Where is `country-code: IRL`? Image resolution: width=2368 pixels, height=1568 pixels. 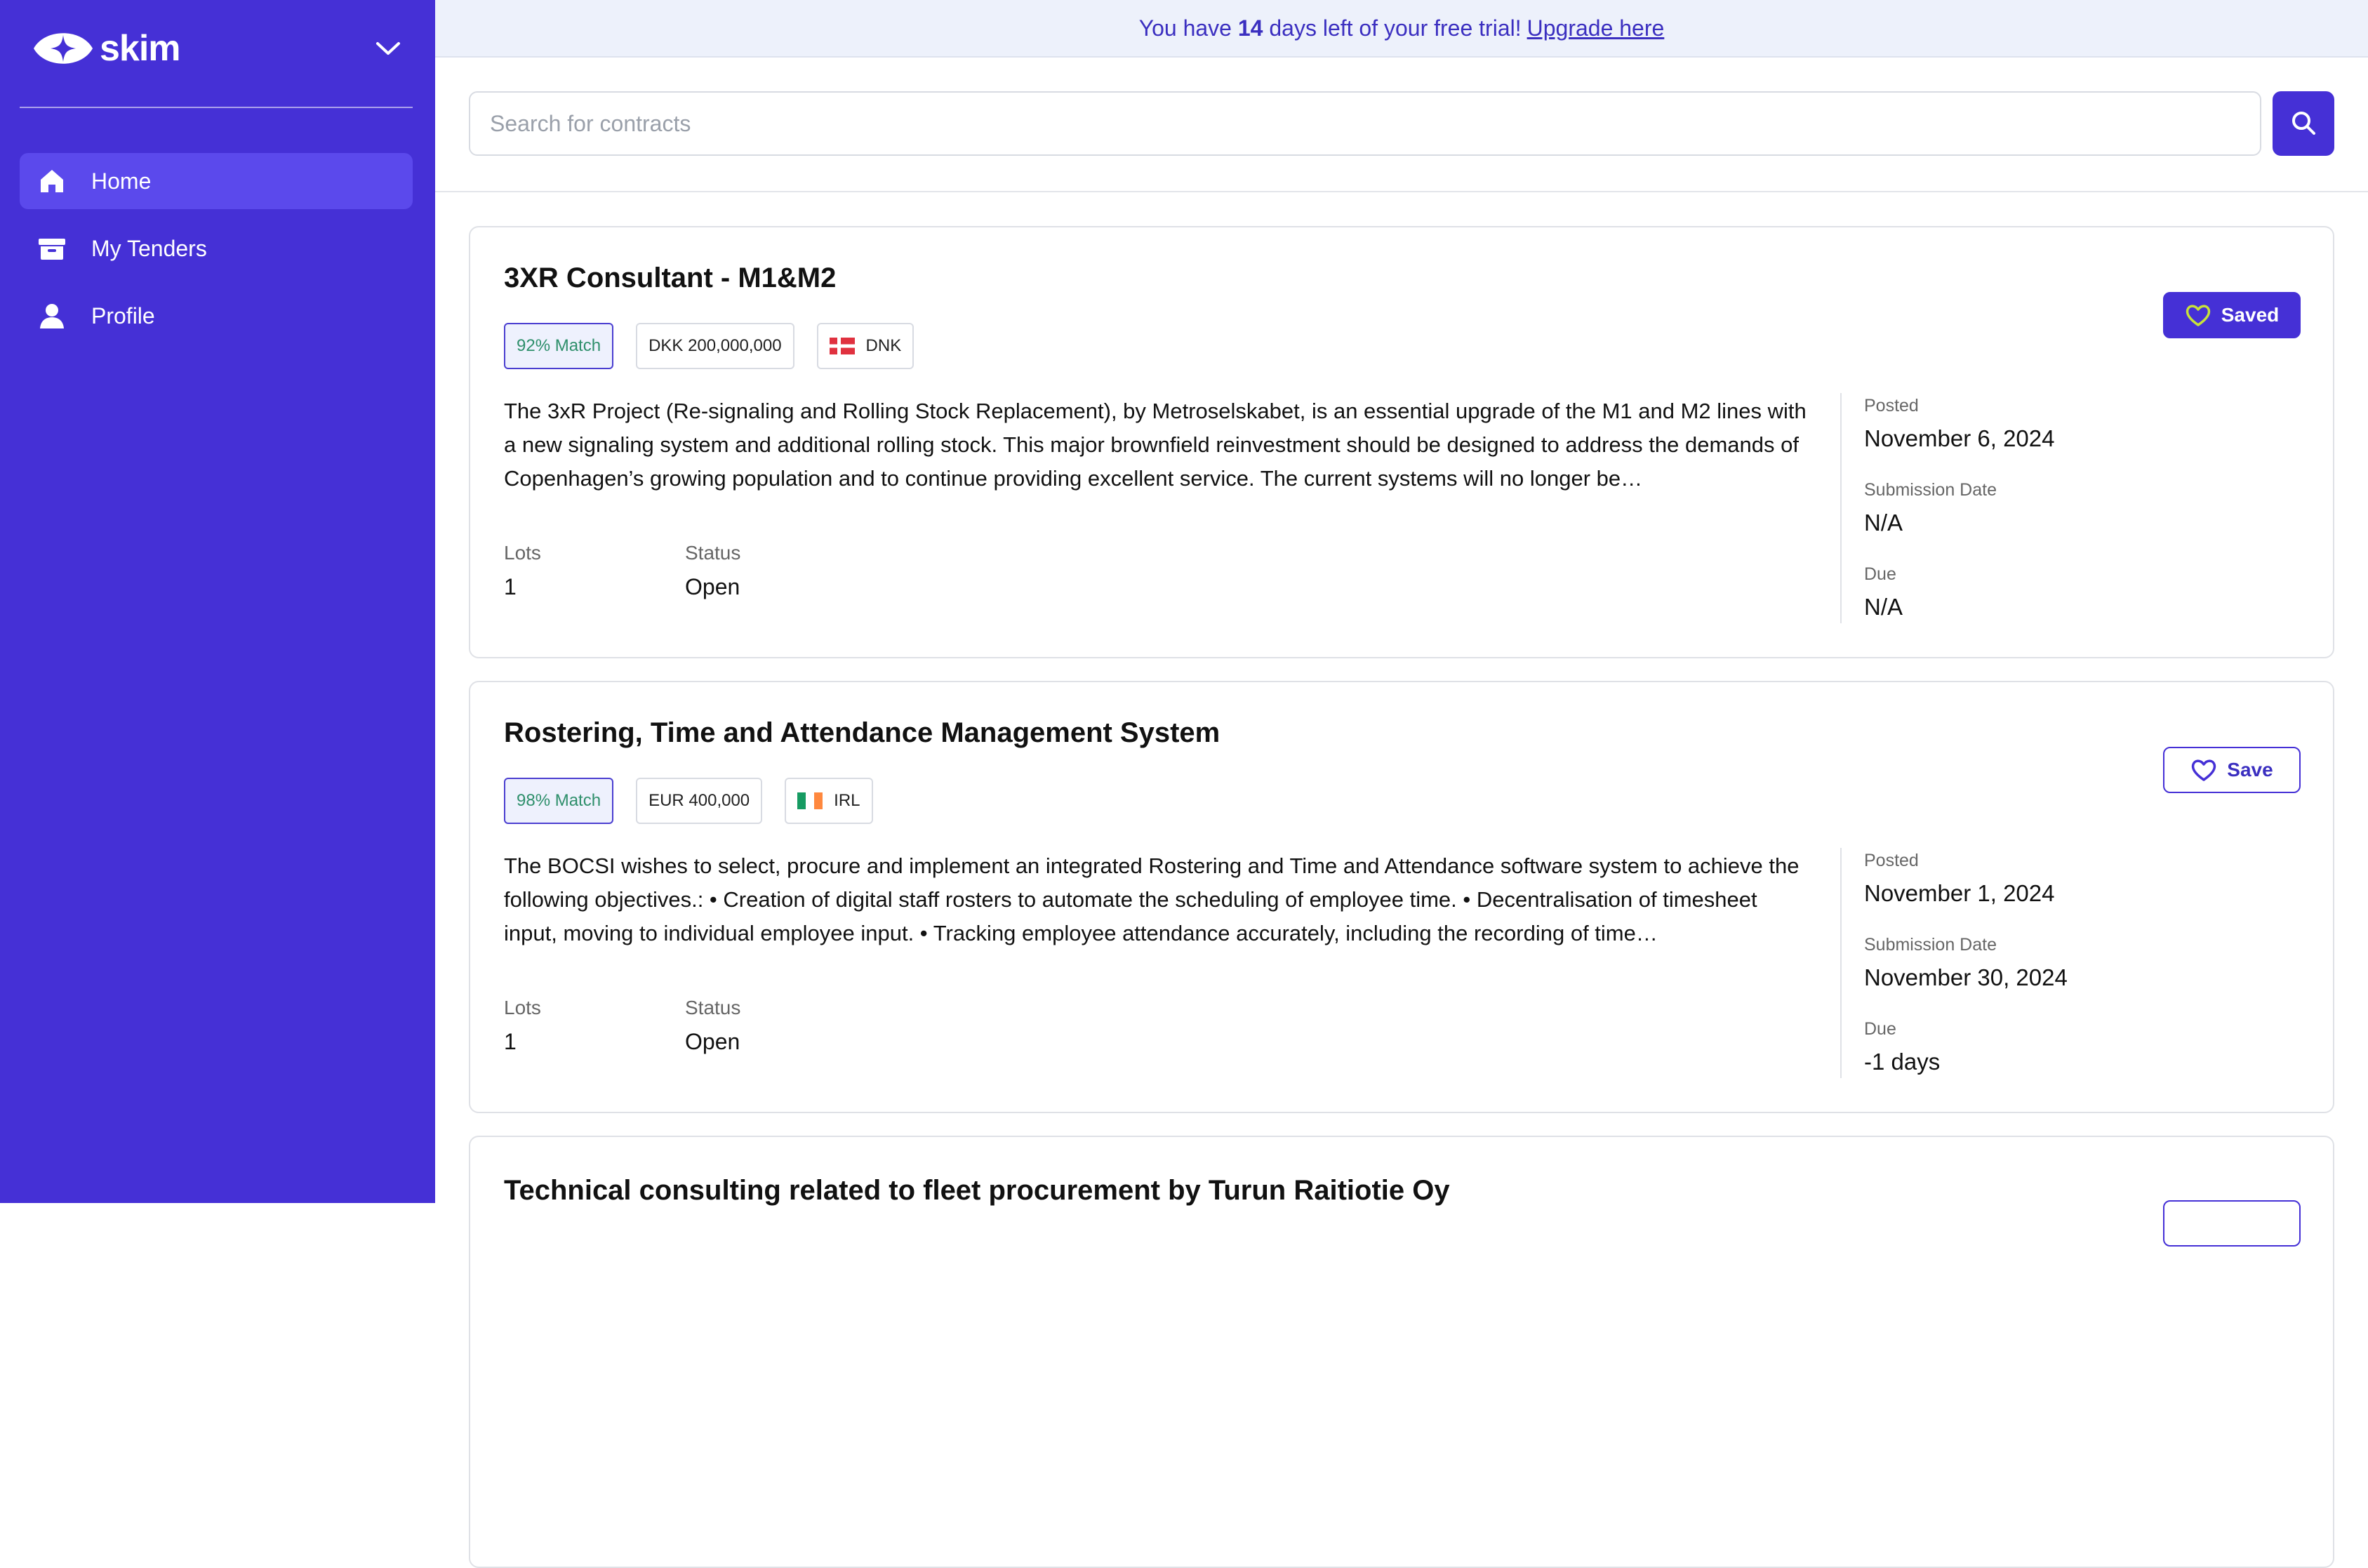
country-code: IRL is located at coordinates (847, 800).